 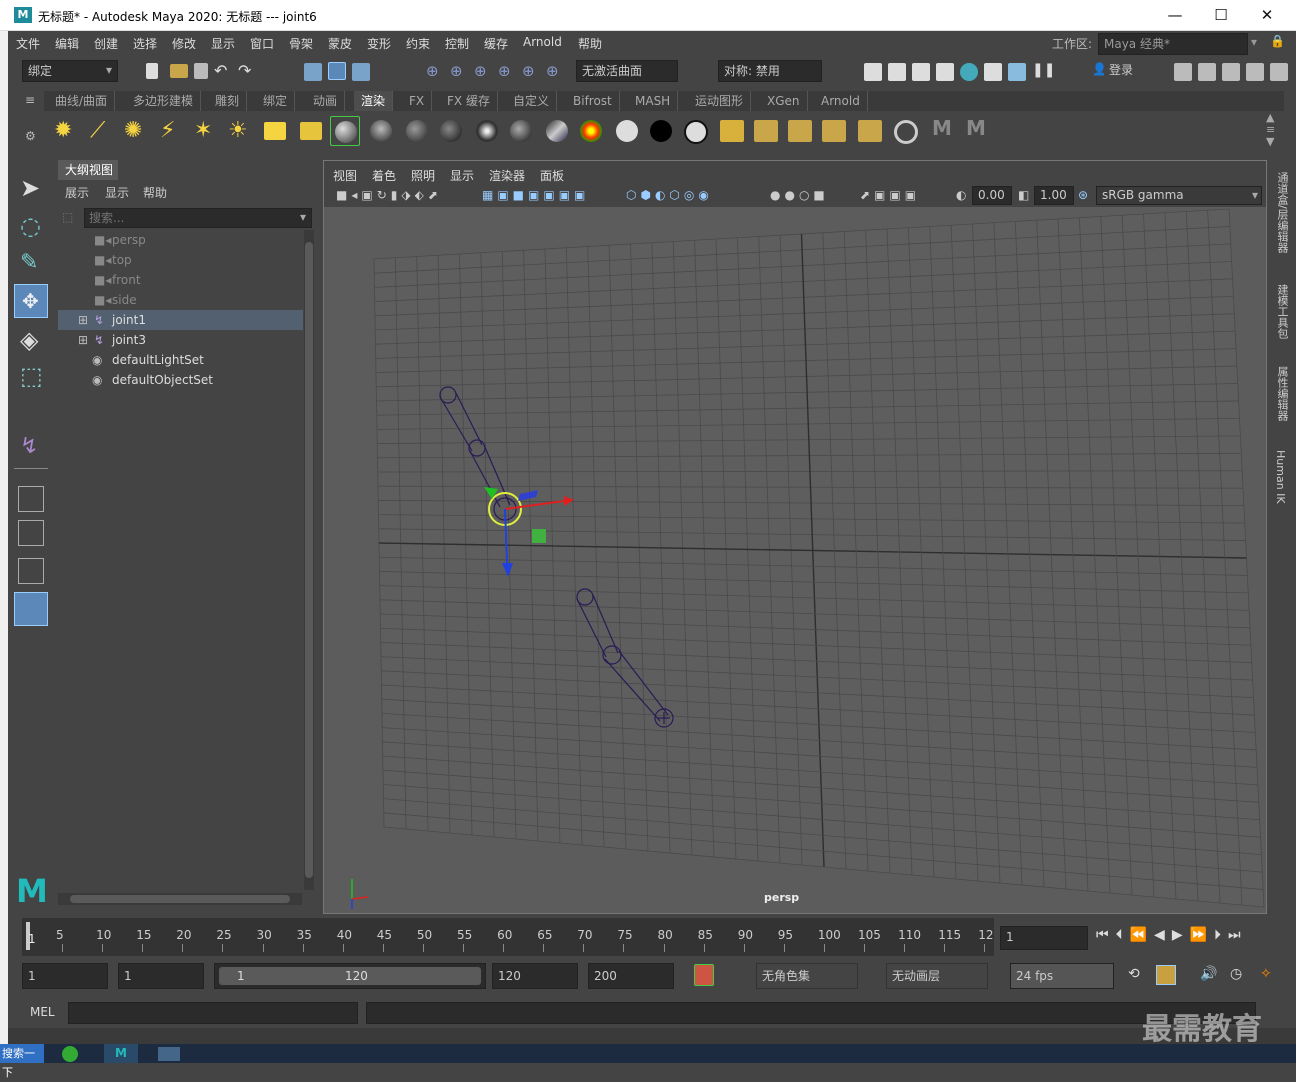 What do you see at coordinates (456, 71) in the screenshot?
I see `snap-curve-icon: ⊕` at bounding box center [456, 71].